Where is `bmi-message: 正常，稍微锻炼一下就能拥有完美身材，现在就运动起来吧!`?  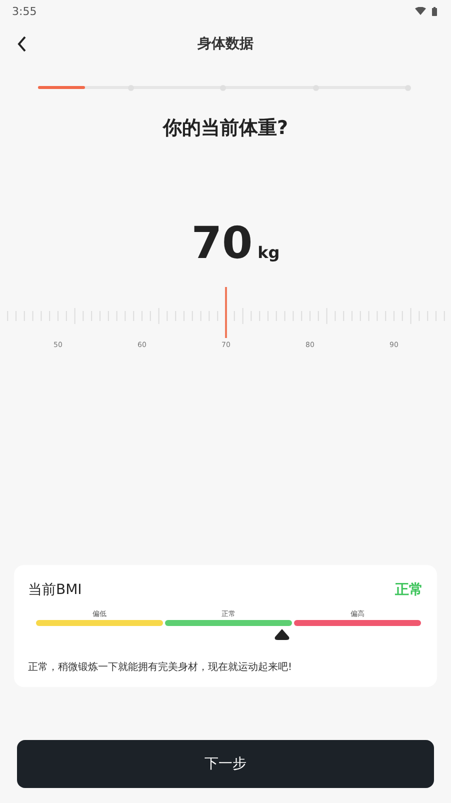 bmi-message: 正常，稍微锻炼一下就能拥有完美身材，现在就运动起来吧! is located at coordinates (161, 667).